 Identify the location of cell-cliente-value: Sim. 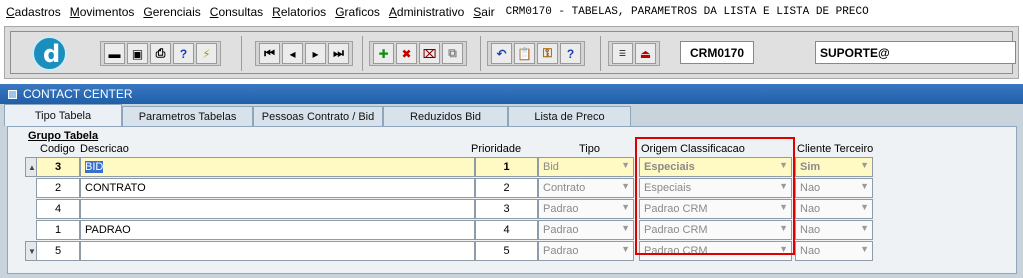
(810, 167).